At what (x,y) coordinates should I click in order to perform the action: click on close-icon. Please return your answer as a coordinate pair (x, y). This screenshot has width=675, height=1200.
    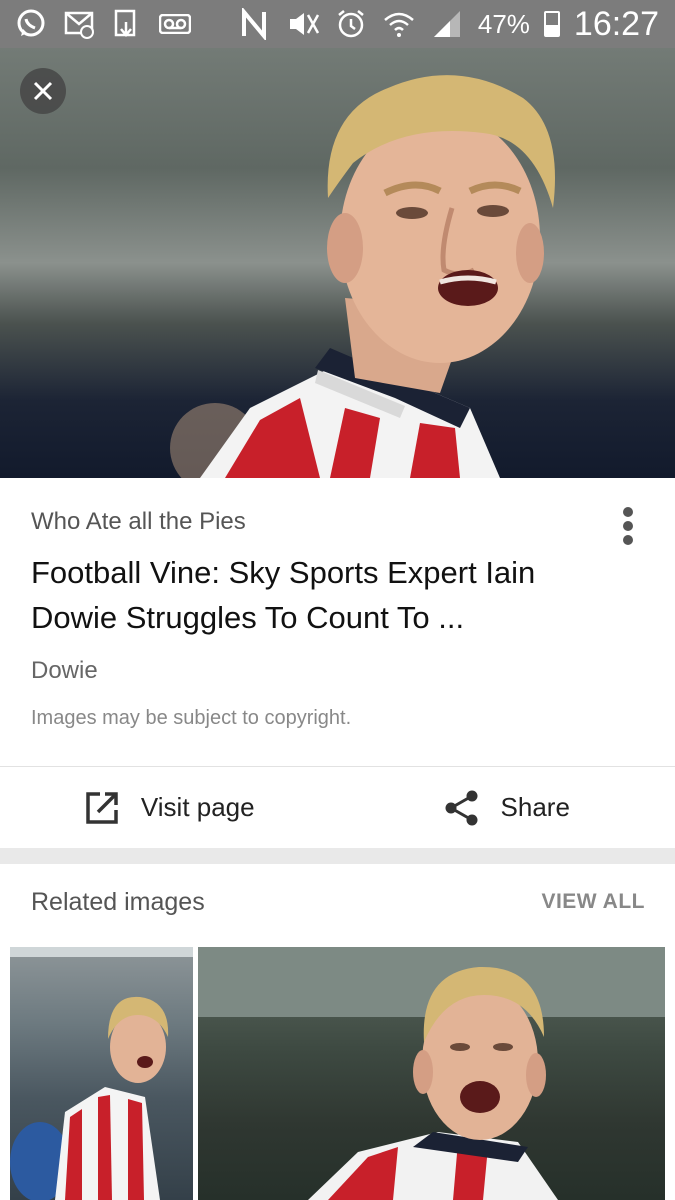
    Looking at the image, I should click on (43, 91).